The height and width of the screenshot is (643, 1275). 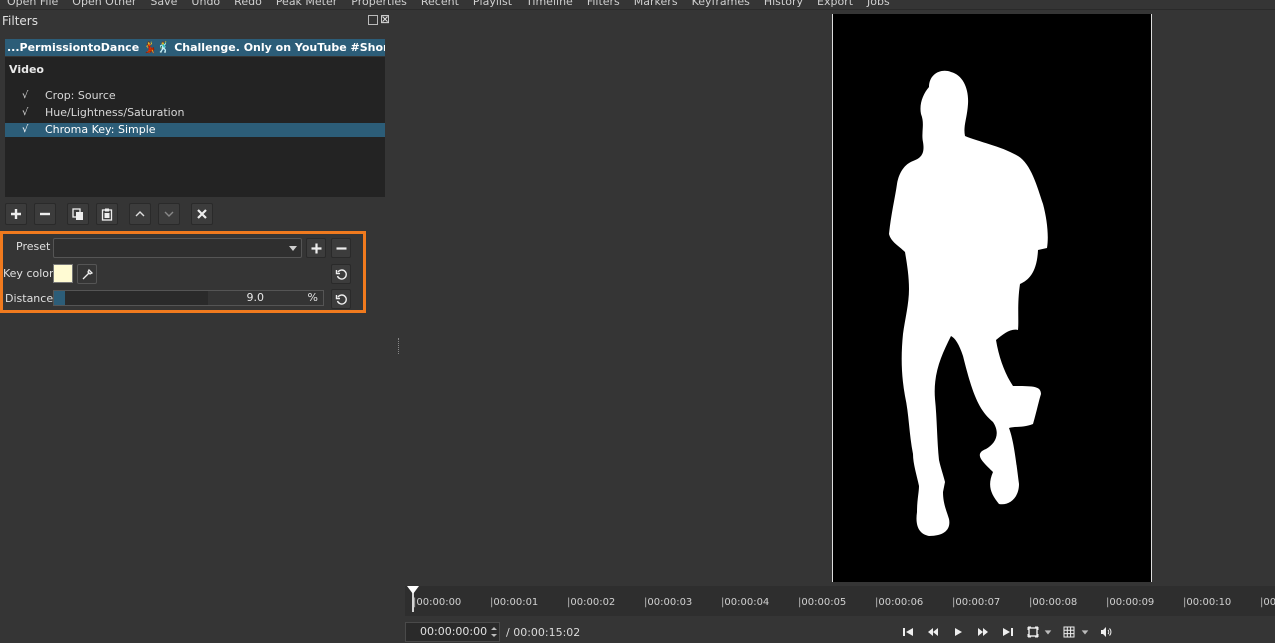 What do you see at coordinates (32, 4) in the screenshot?
I see `menubar-item: Open File` at bounding box center [32, 4].